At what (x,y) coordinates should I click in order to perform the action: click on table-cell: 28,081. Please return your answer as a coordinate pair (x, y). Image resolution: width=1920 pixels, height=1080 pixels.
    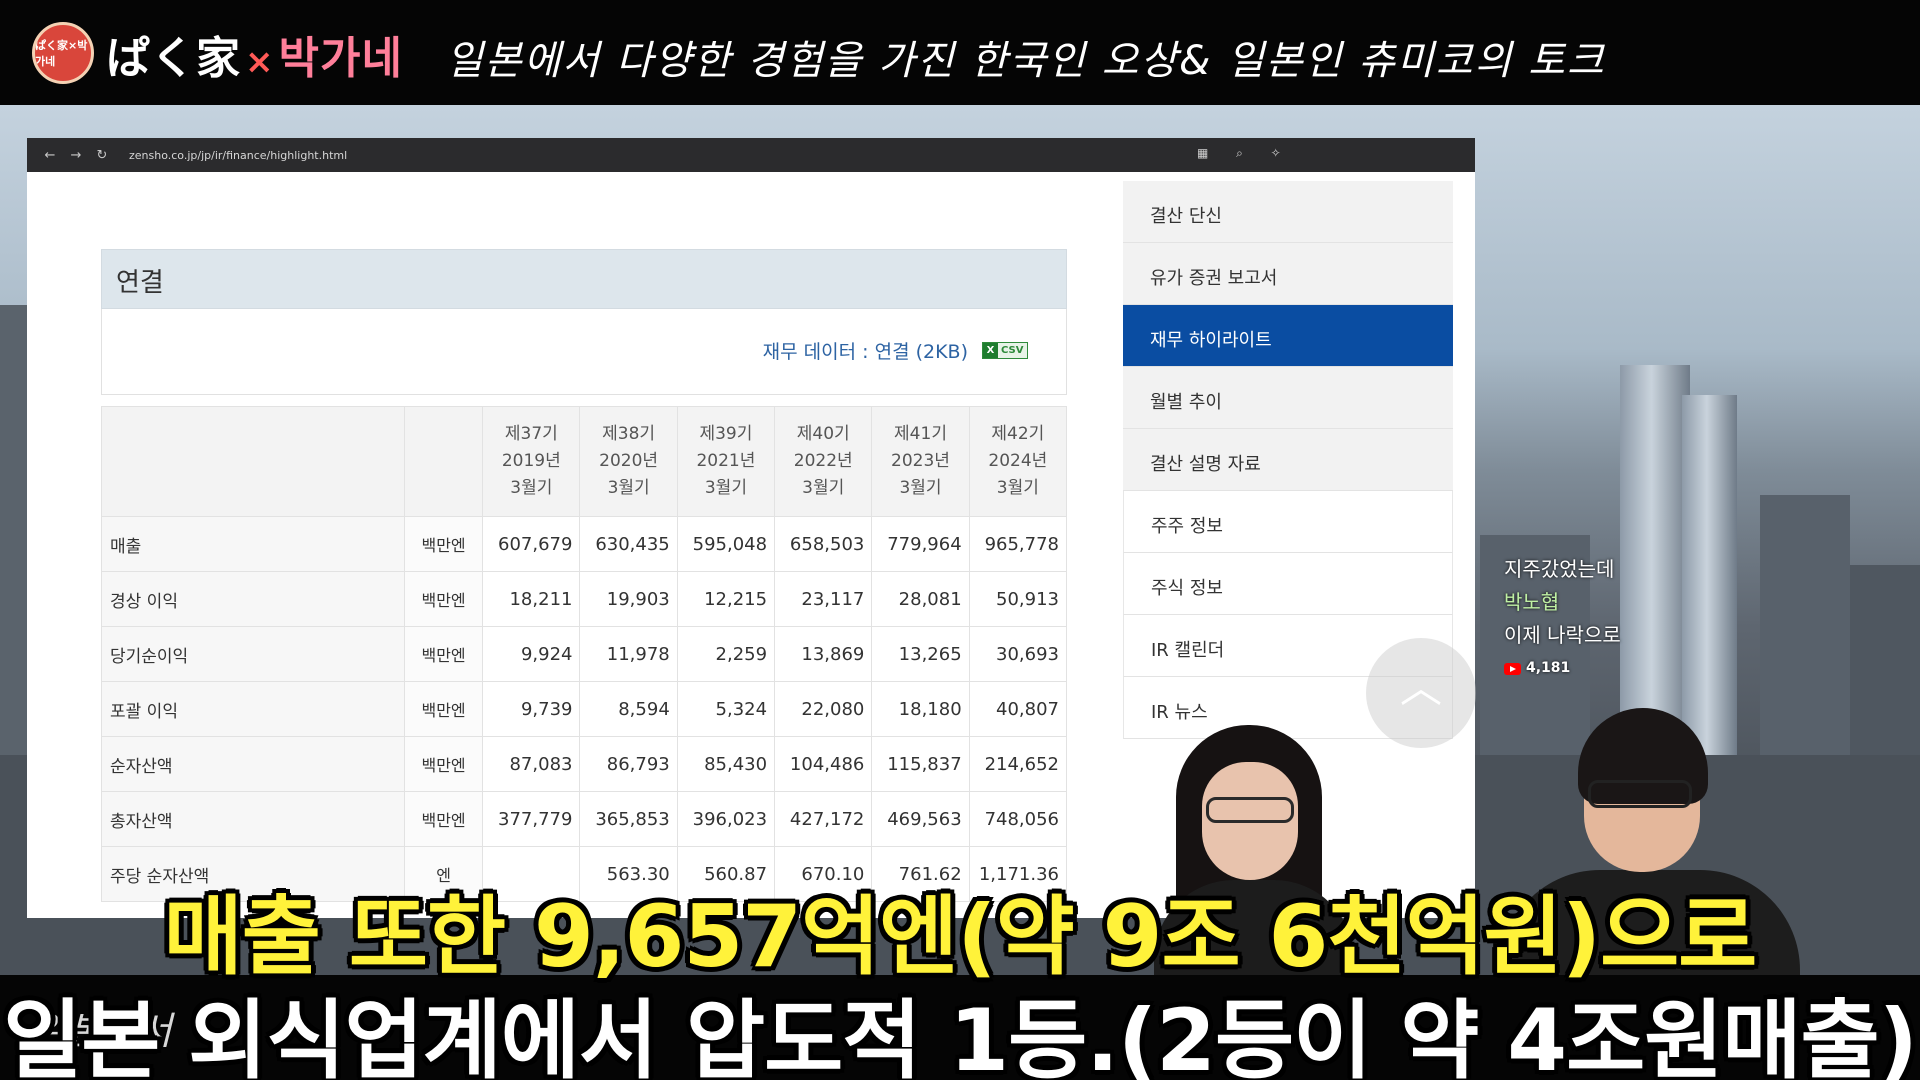
    Looking at the image, I should click on (920, 599).